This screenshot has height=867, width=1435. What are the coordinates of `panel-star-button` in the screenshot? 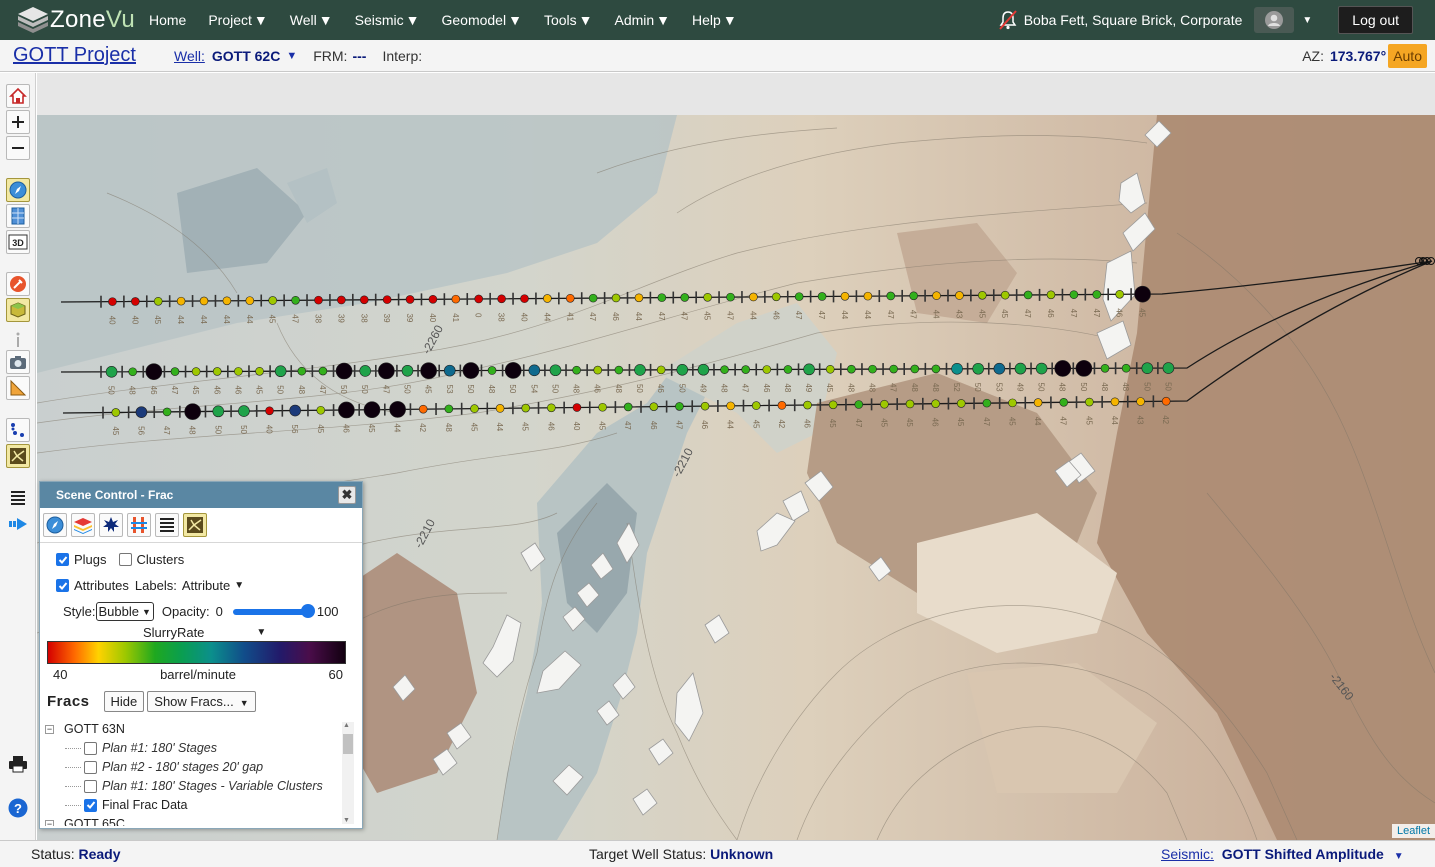 It's located at (111, 525).